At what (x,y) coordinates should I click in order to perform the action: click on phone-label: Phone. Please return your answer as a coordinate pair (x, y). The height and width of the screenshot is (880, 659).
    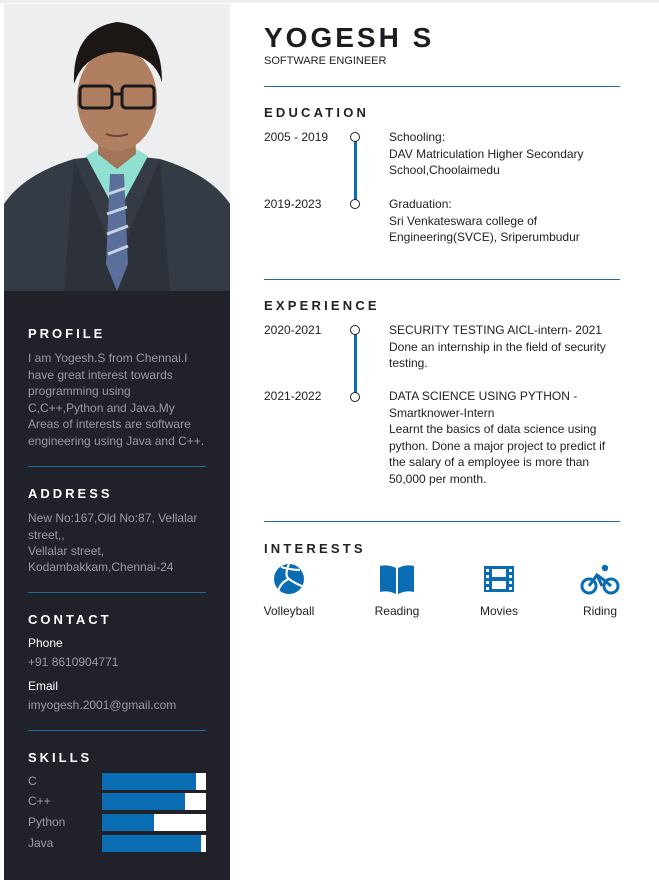
    Looking at the image, I should click on (45, 643).